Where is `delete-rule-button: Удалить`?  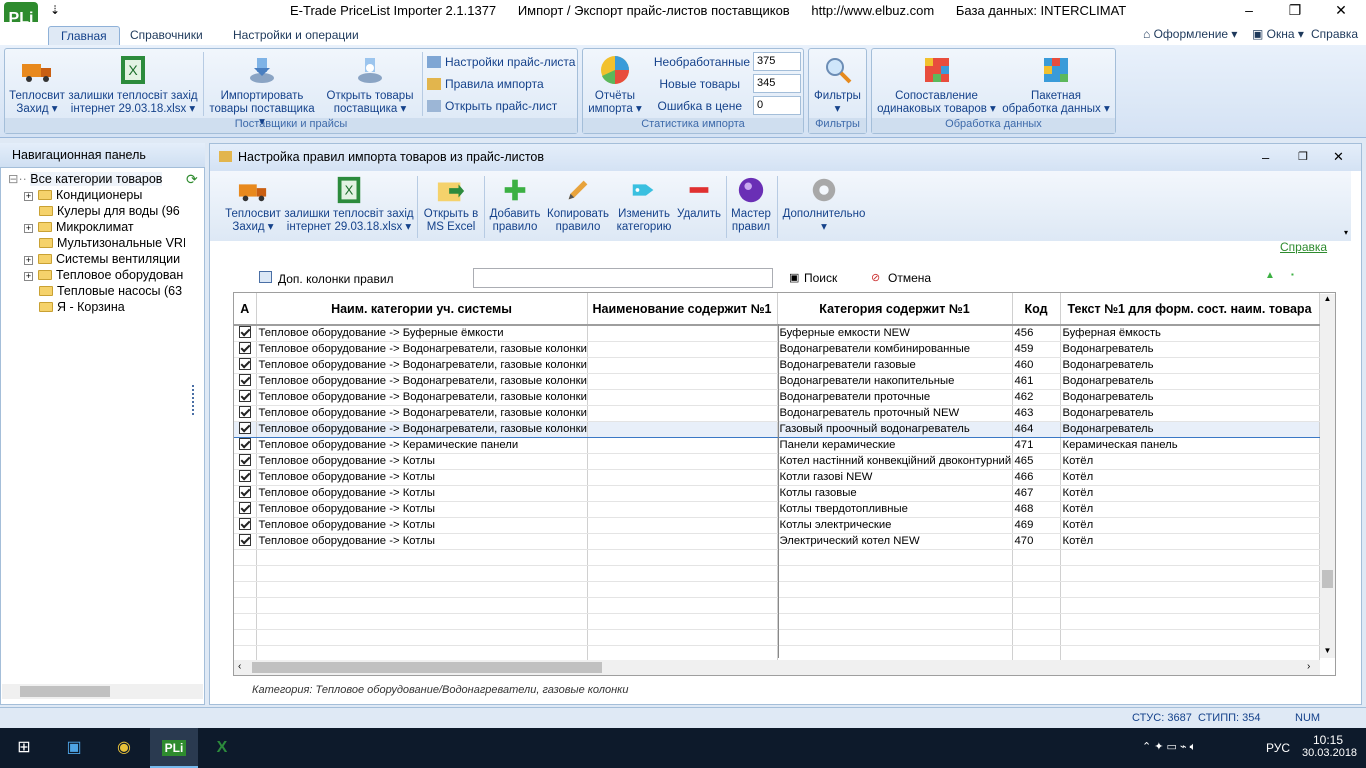
delete-rule-button: Удалить is located at coordinates (699, 198).